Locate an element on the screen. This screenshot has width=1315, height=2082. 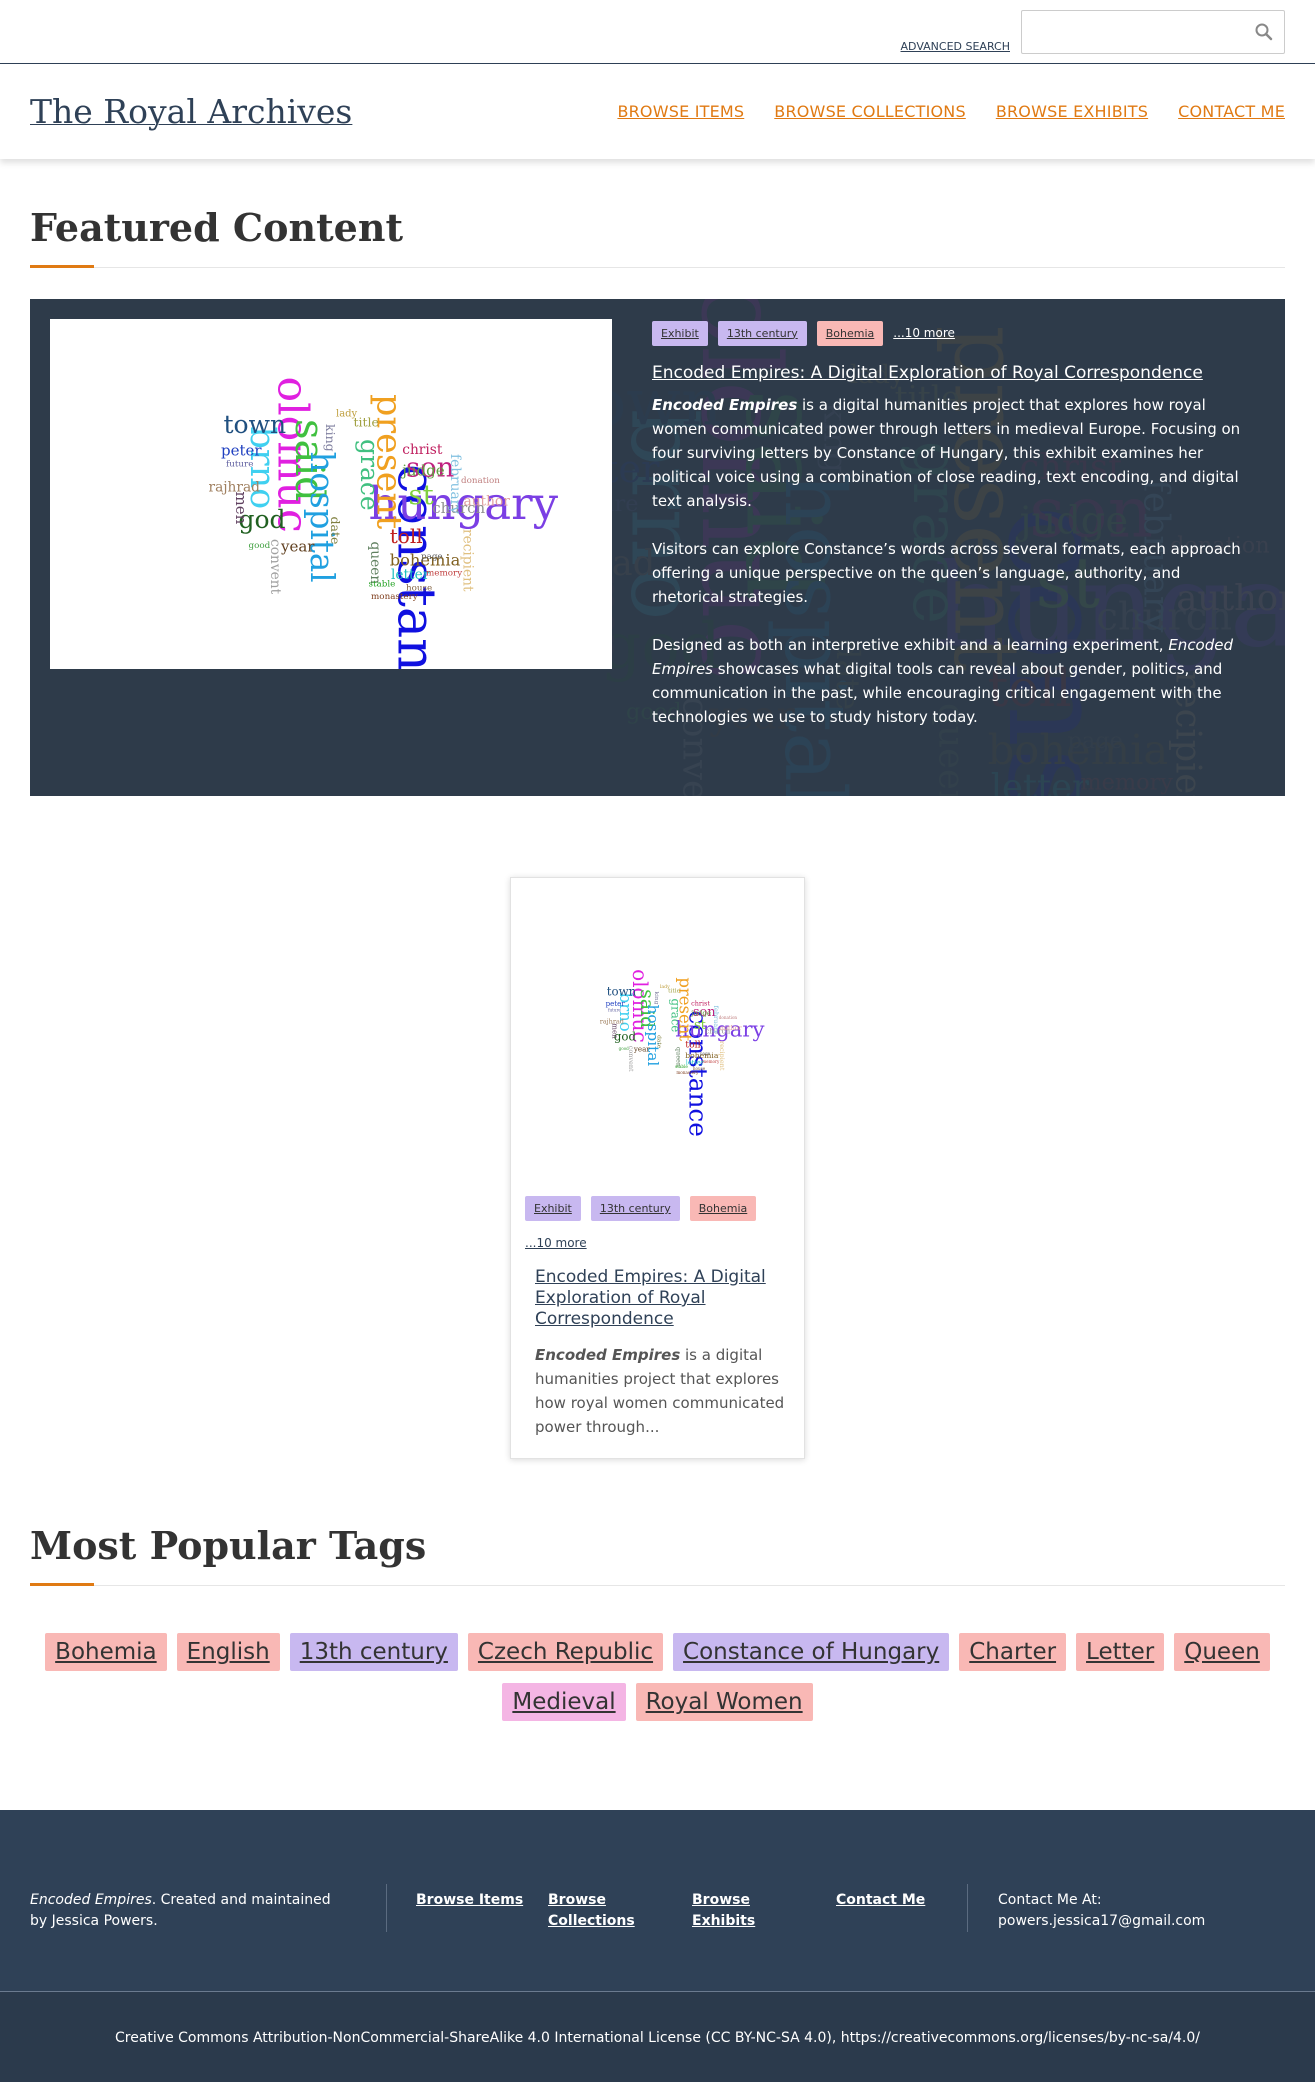
wordcloud-word: king is located at coordinates (656, 997).